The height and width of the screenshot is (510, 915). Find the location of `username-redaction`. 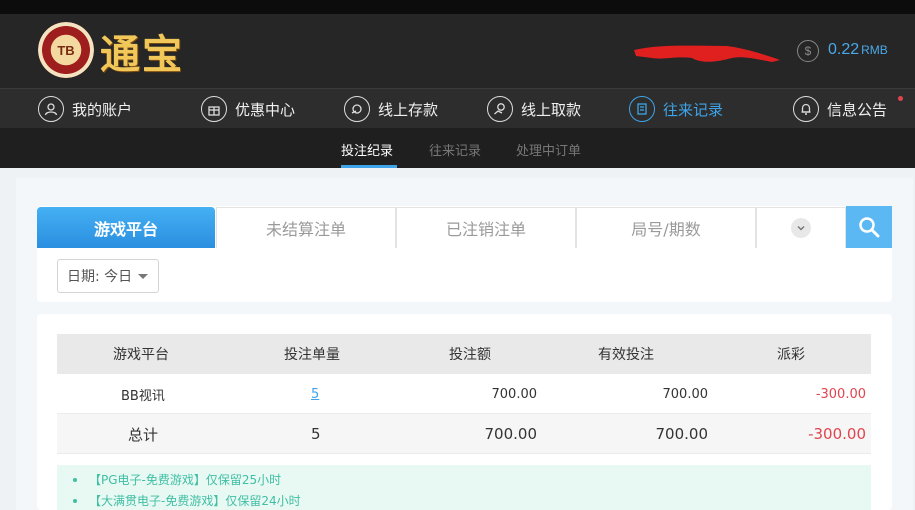

username-redaction is located at coordinates (707, 53).